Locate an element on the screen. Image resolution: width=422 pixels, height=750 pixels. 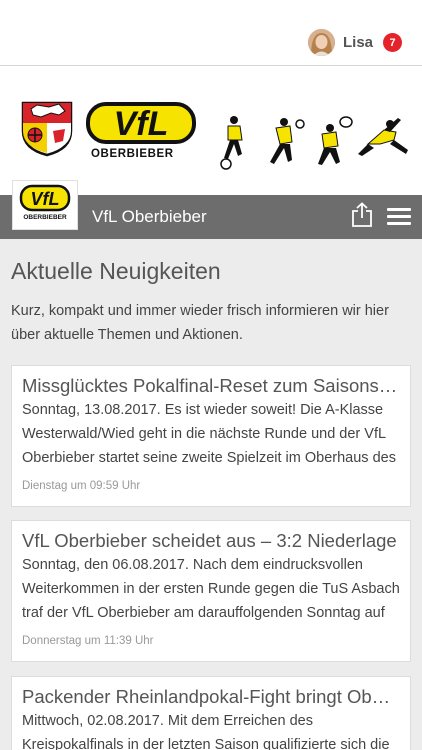
top-user-bar: Lisa 7 is located at coordinates (211, 33).